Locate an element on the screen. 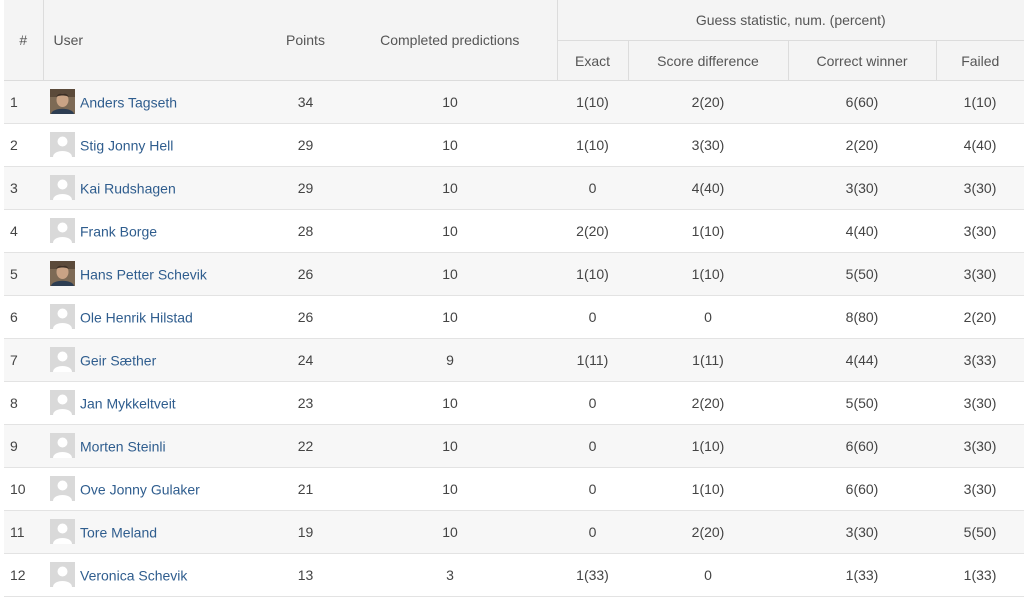 This screenshot has height=597, width=1024. points-cell: 23 is located at coordinates (305, 403).